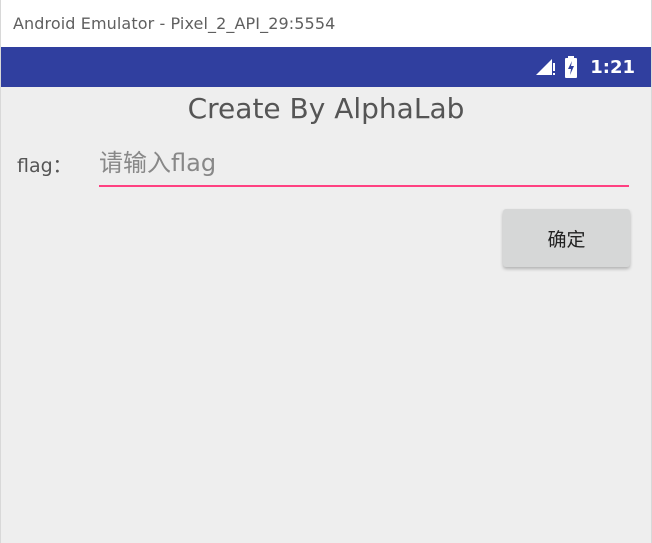  Describe the element at coordinates (364, 165) in the screenshot. I see `flag-input` at that location.